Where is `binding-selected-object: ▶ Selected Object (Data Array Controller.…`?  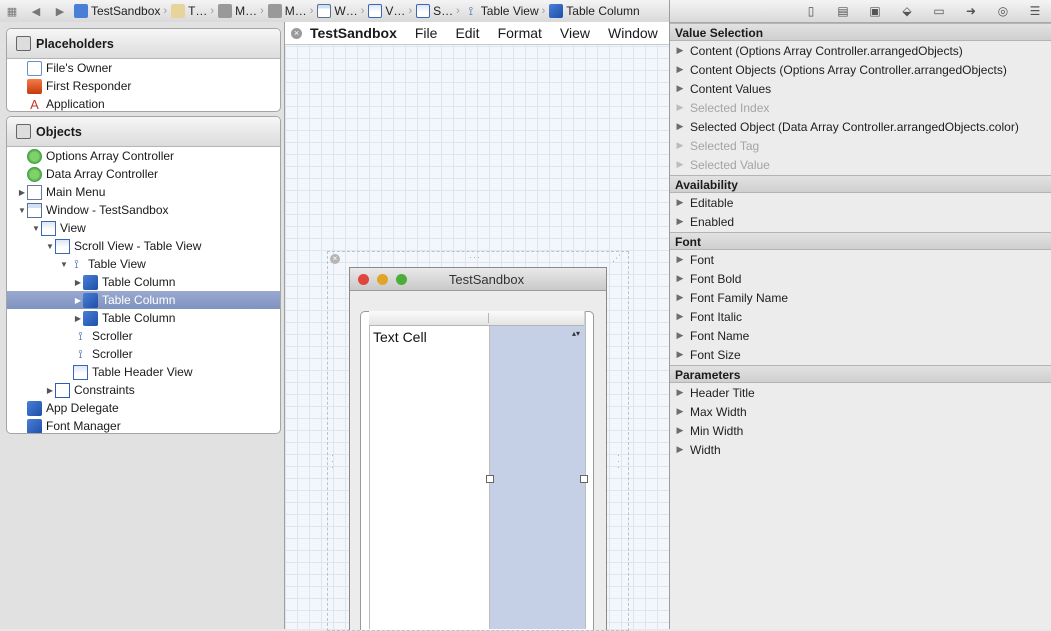 binding-selected-object: ▶ Selected Object (Data Array Controller.… is located at coordinates (860, 126).